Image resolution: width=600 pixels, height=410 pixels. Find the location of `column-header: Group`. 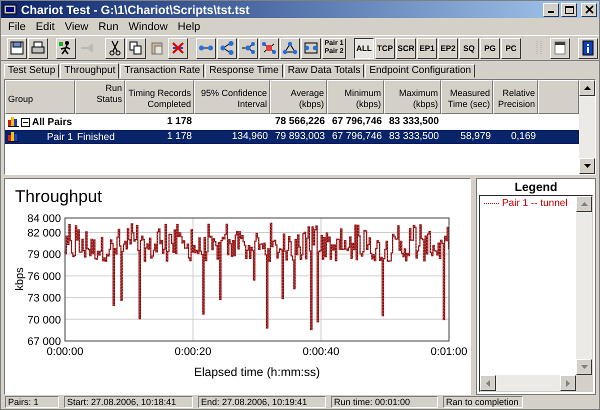

column-header: Group is located at coordinates (40, 97).